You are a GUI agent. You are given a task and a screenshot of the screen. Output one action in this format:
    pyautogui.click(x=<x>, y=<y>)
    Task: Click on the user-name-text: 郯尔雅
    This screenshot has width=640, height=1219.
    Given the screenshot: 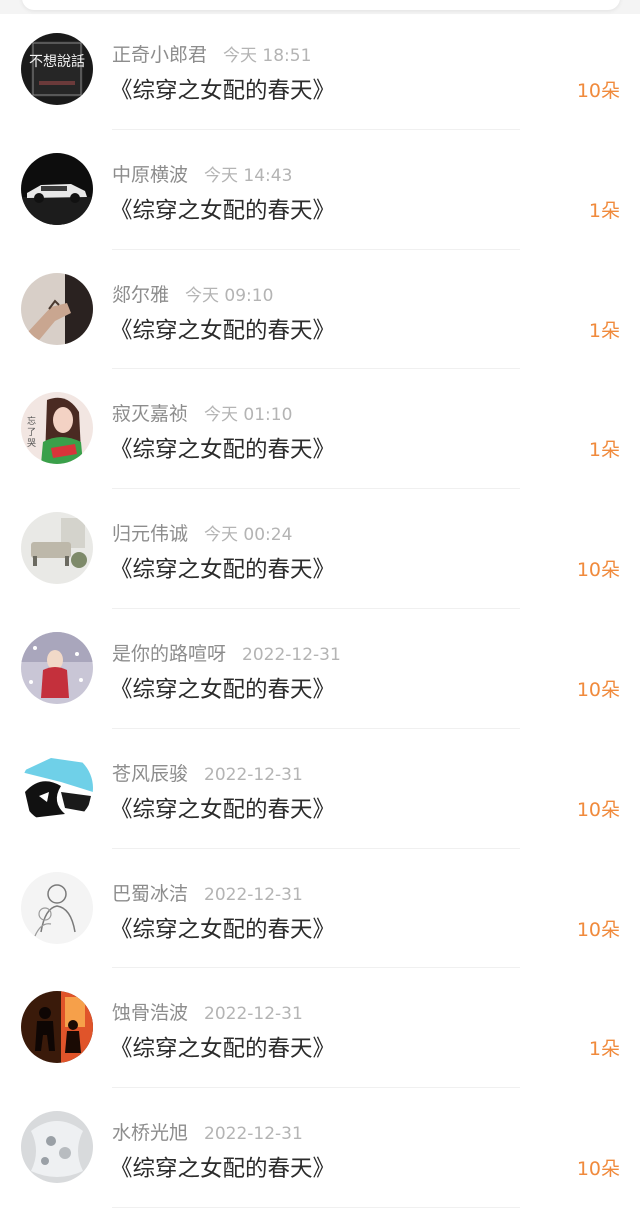 What is the action you would take?
    pyautogui.click(x=141, y=294)
    